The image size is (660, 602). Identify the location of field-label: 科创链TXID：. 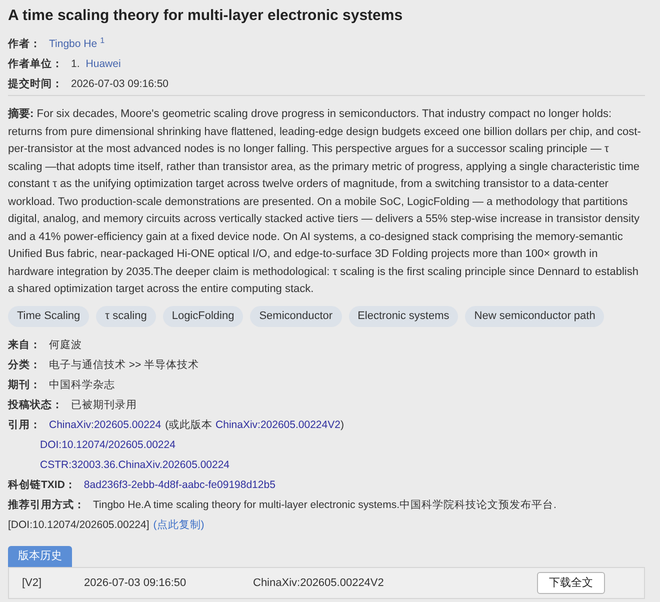
(42, 485).